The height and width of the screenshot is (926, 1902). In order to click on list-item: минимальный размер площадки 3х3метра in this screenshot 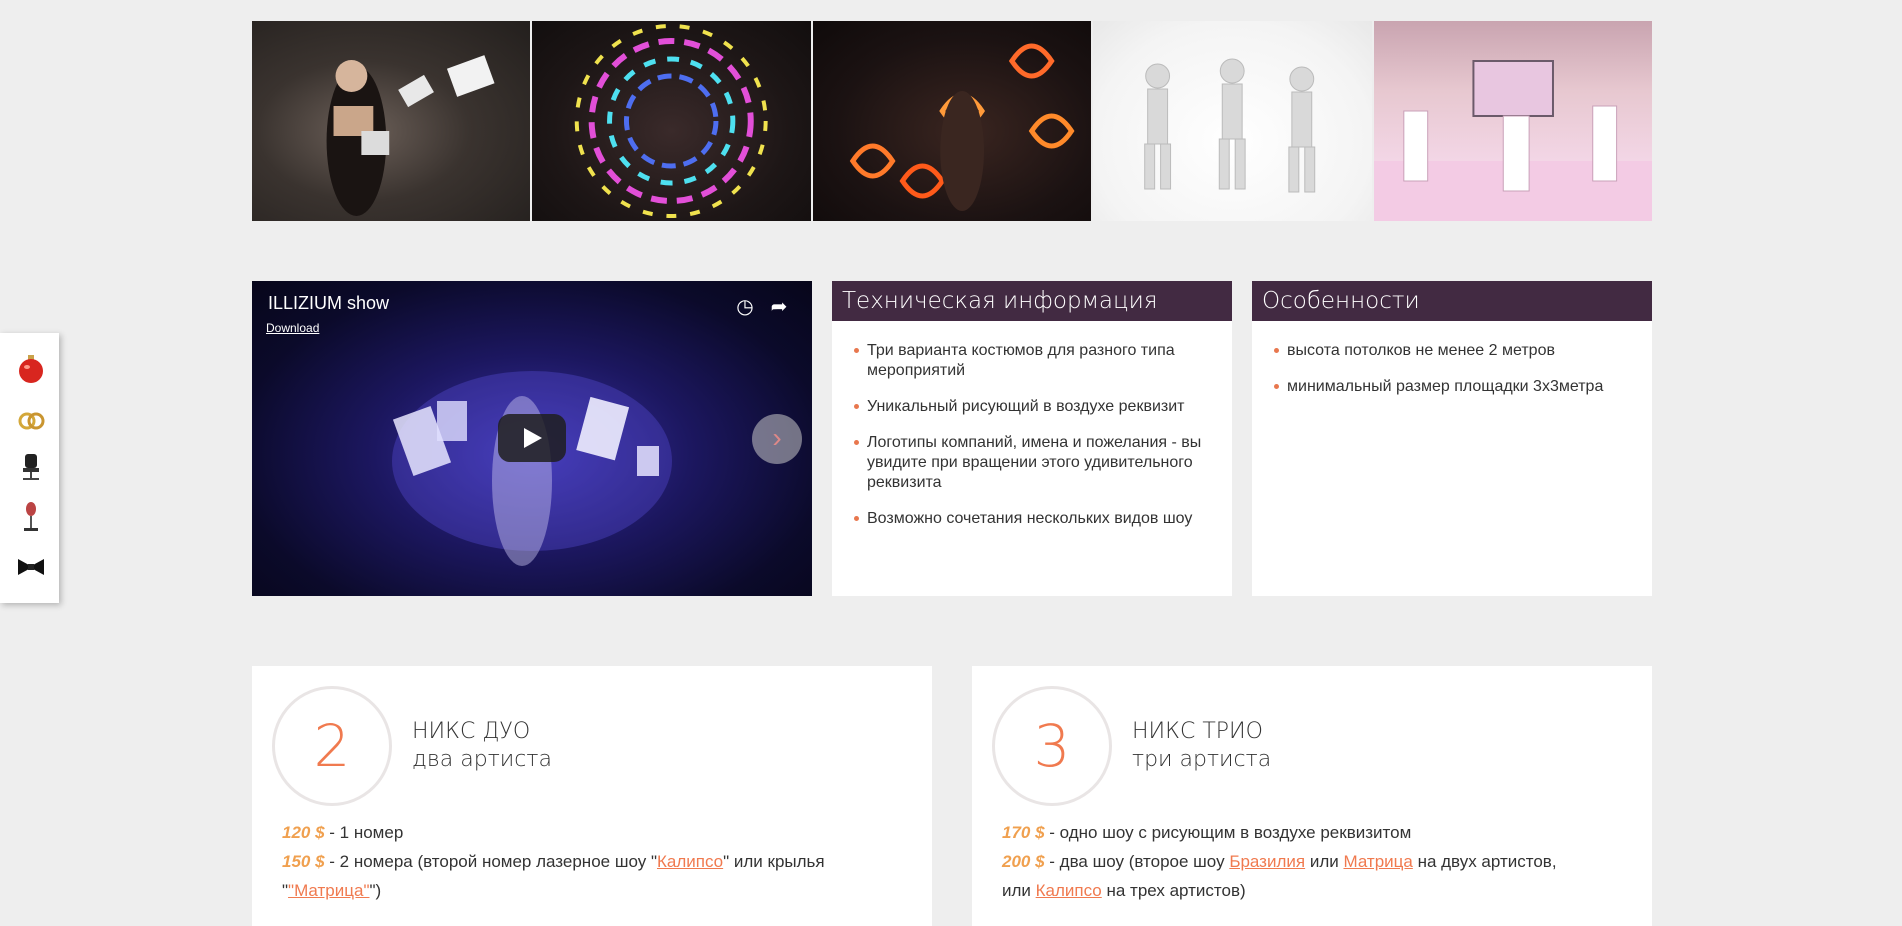, I will do `click(1452, 387)`.